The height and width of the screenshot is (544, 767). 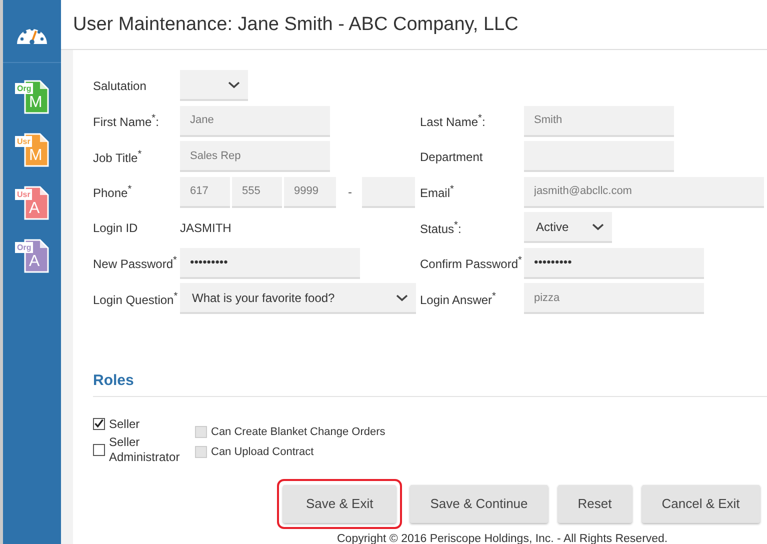 What do you see at coordinates (437, 192) in the screenshot?
I see `field-label: Email$^{*}$` at bounding box center [437, 192].